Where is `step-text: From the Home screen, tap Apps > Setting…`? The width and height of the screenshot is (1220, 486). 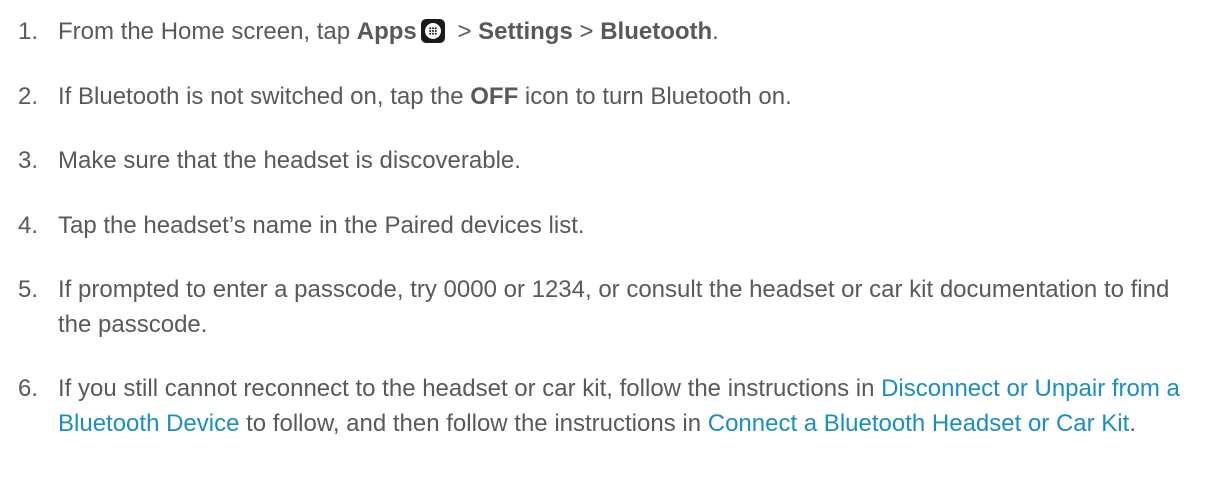
step-text: From the Home screen, tap Apps > Setting… is located at coordinates (633, 31).